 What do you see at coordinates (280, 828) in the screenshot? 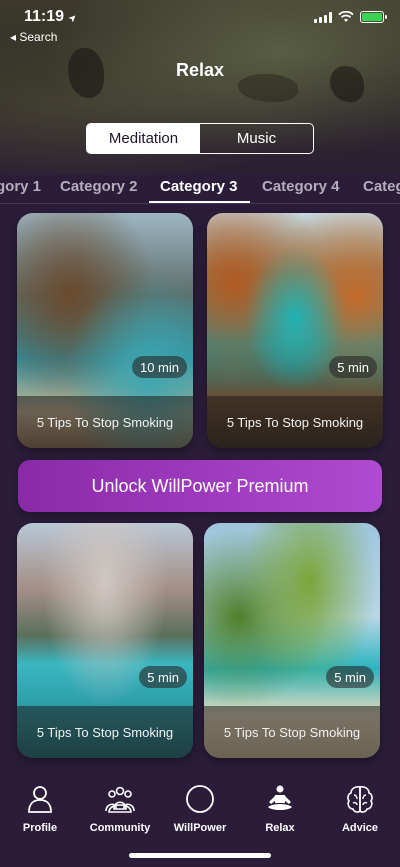
I see `tab-label: Relax` at bounding box center [280, 828].